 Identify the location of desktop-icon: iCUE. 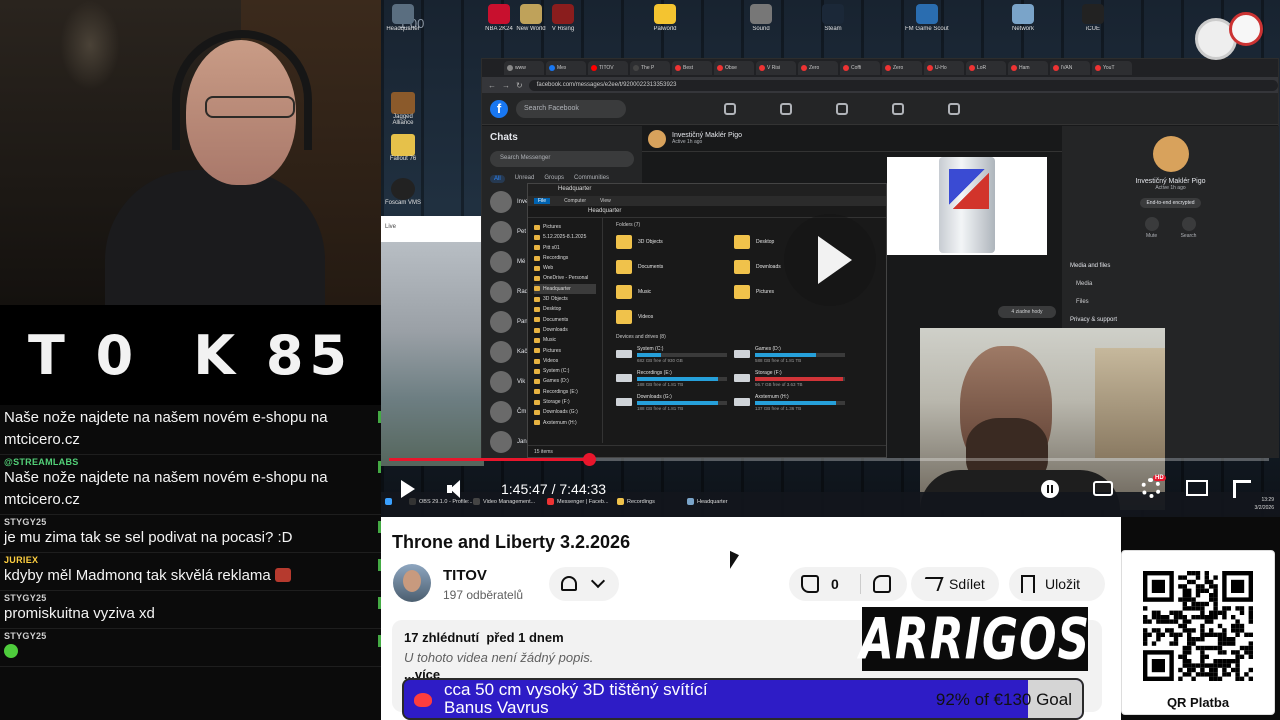
(1093, 18).